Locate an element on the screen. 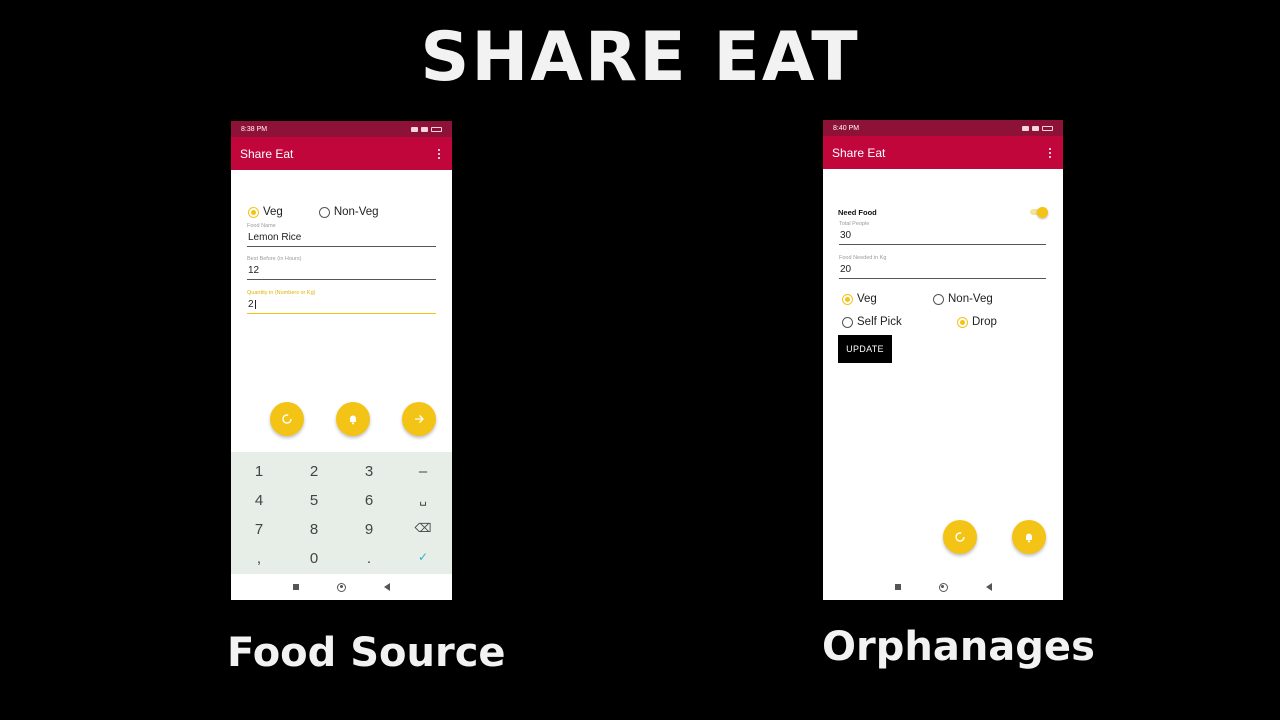 The image size is (1280, 720). delivery-radio-group: Self Pick Drop is located at coordinates (919, 322).